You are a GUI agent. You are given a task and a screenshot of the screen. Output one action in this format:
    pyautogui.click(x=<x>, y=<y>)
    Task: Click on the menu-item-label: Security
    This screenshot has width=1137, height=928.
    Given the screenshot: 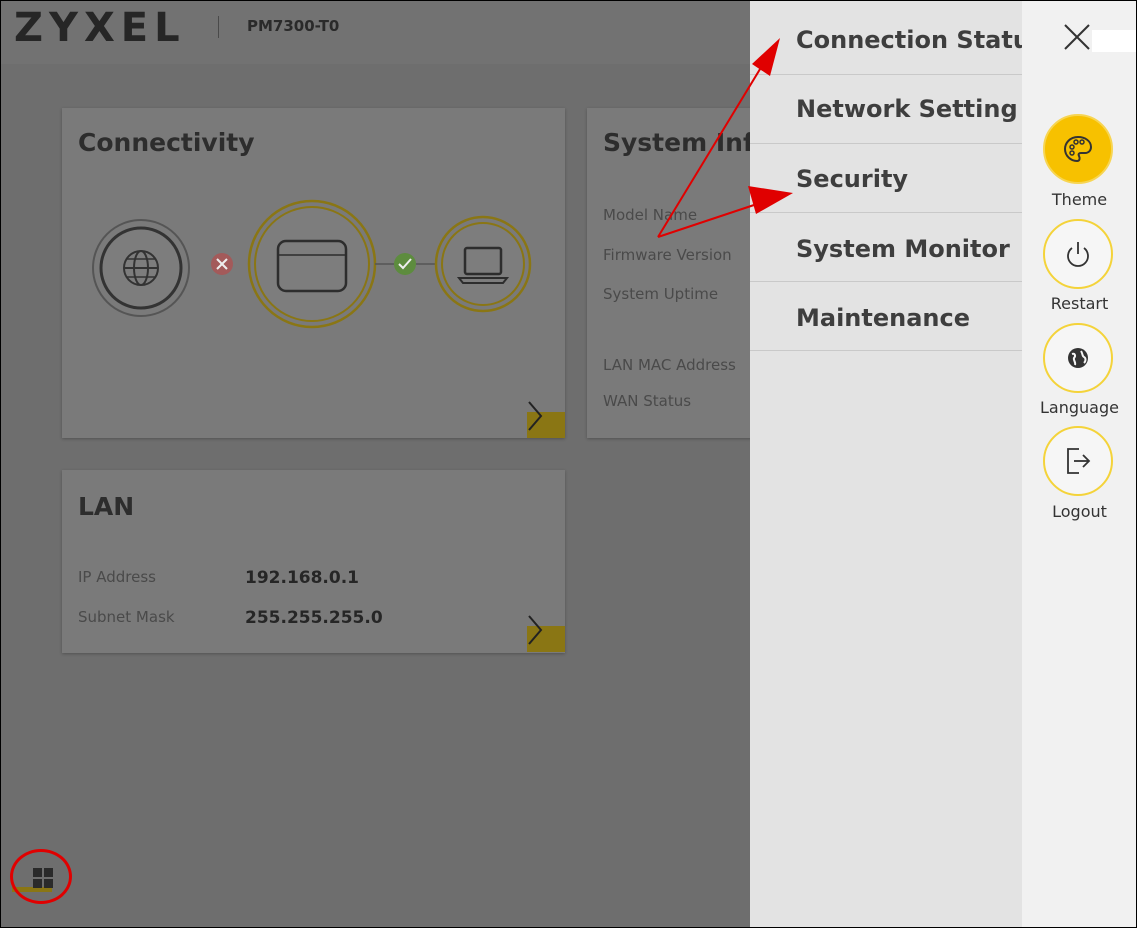 What is the action you would take?
    pyautogui.click(x=852, y=179)
    